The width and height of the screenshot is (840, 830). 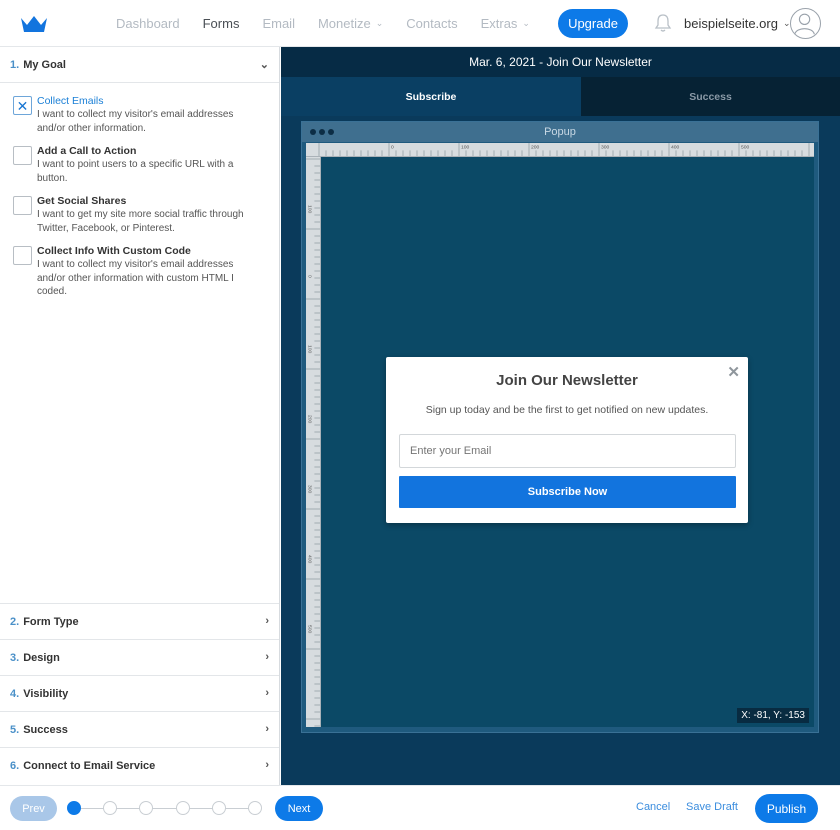 What do you see at coordinates (70, 101) in the screenshot?
I see `goal-title: Collect Emails` at bounding box center [70, 101].